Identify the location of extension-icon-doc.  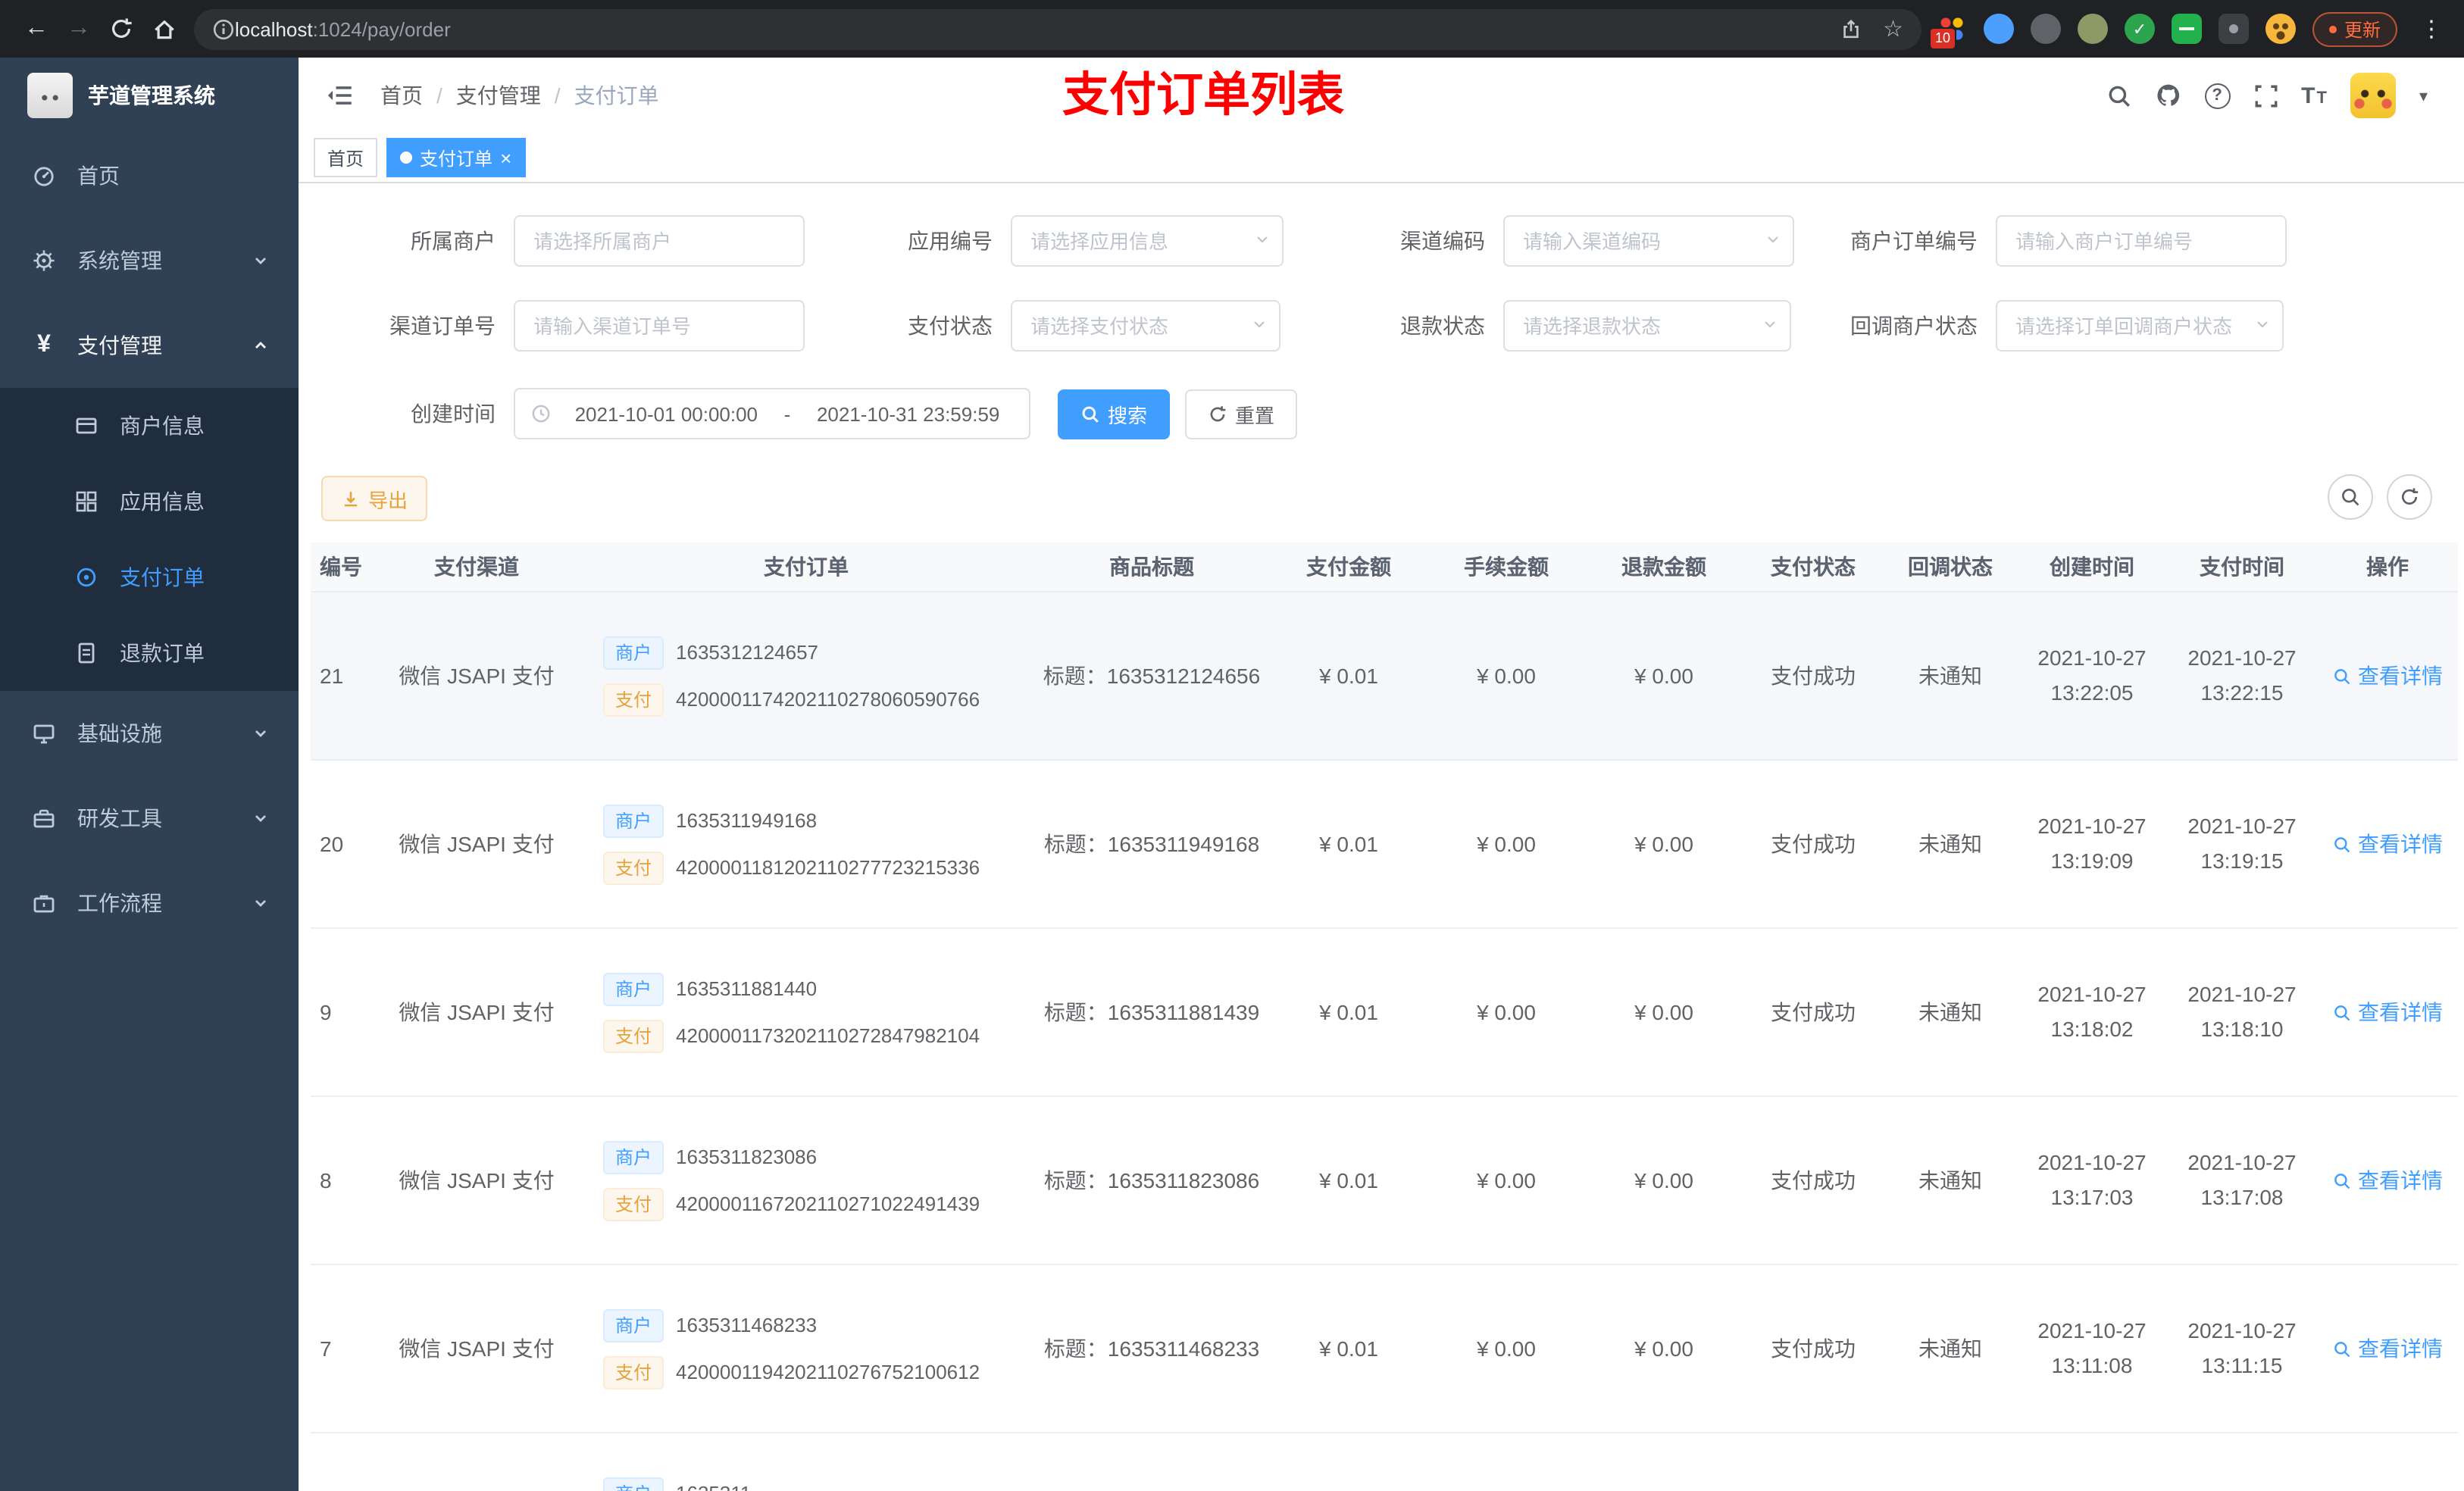
(2186, 29).